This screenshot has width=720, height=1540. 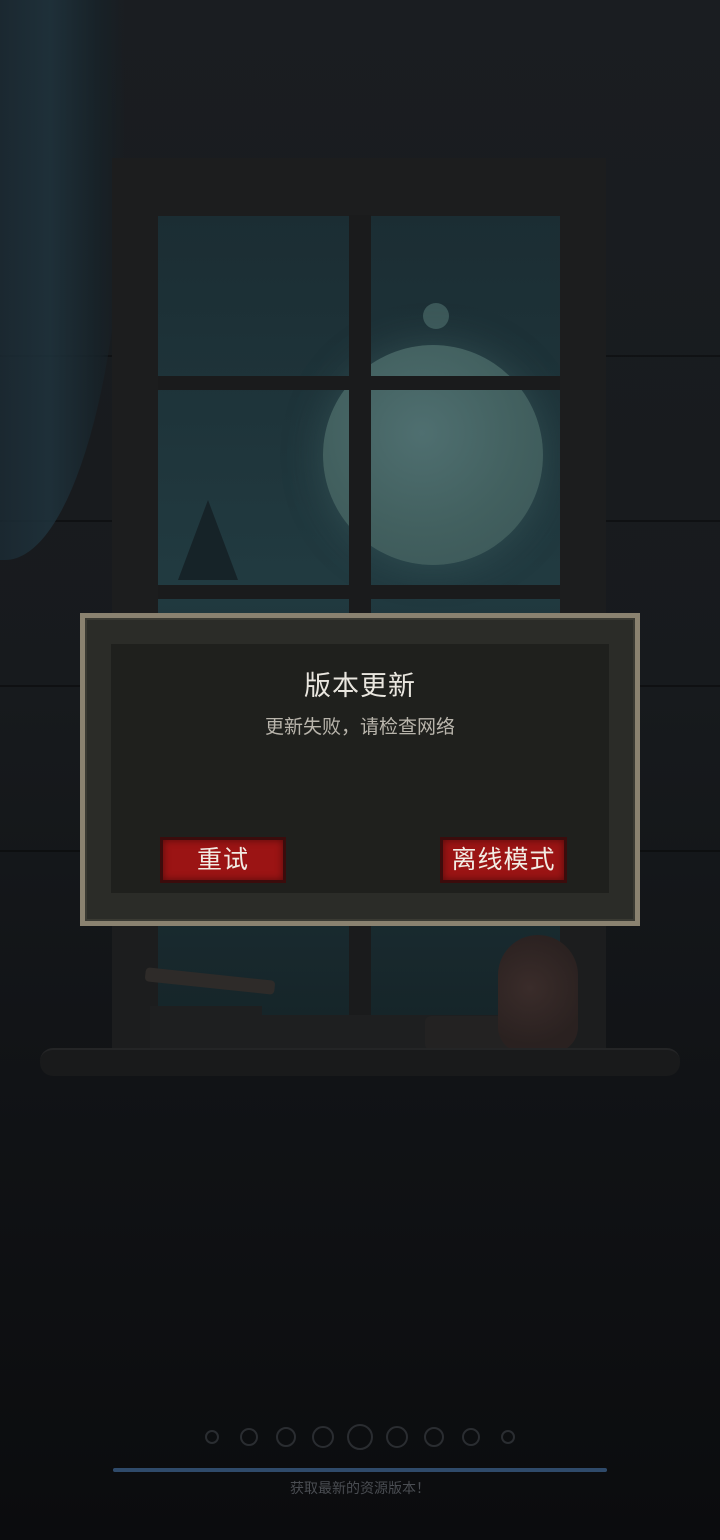 What do you see at coordinates (360, 1062) in the screenshot?
I see `window-shelf` at bounding box center [360, 1062].